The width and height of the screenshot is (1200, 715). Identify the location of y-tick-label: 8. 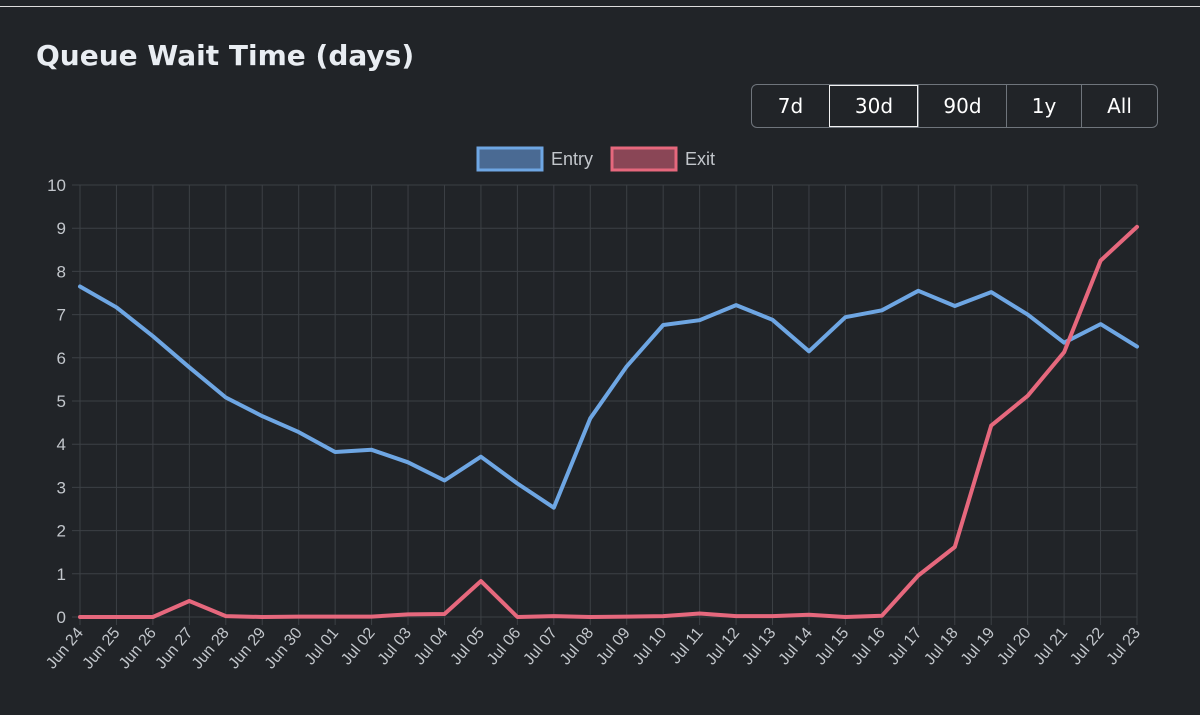
(61, 271).